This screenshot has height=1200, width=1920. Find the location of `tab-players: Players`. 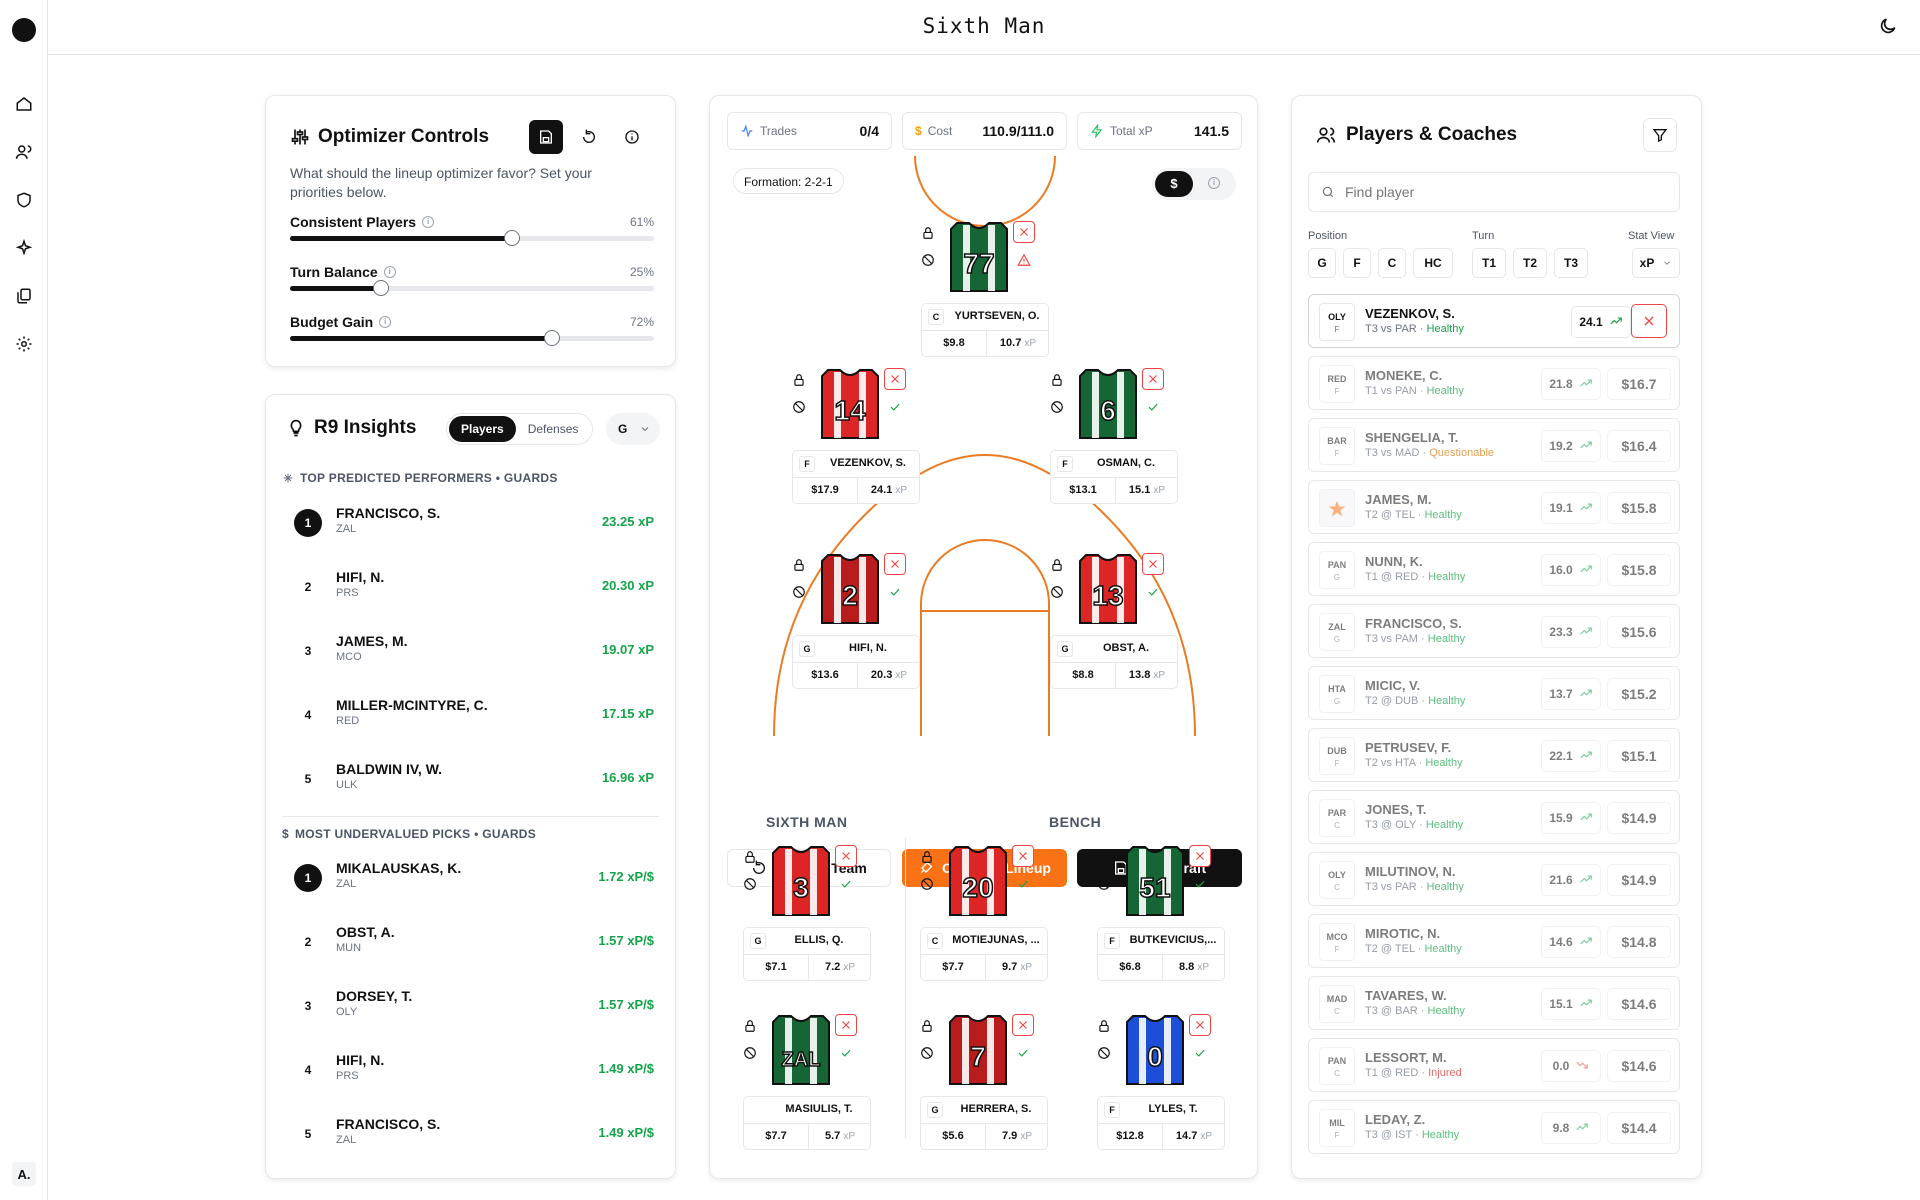

tab-players: Players is located at coordinates (482, 429).